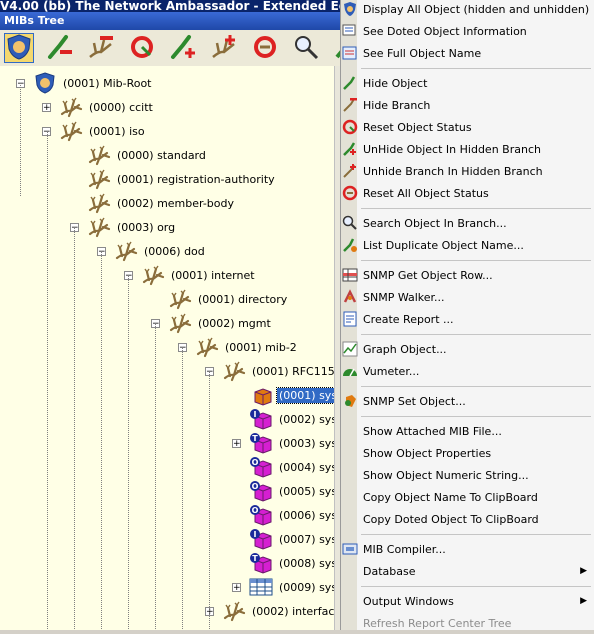  I want to click on tree-node: − (0001) iso, so click(94, 131).